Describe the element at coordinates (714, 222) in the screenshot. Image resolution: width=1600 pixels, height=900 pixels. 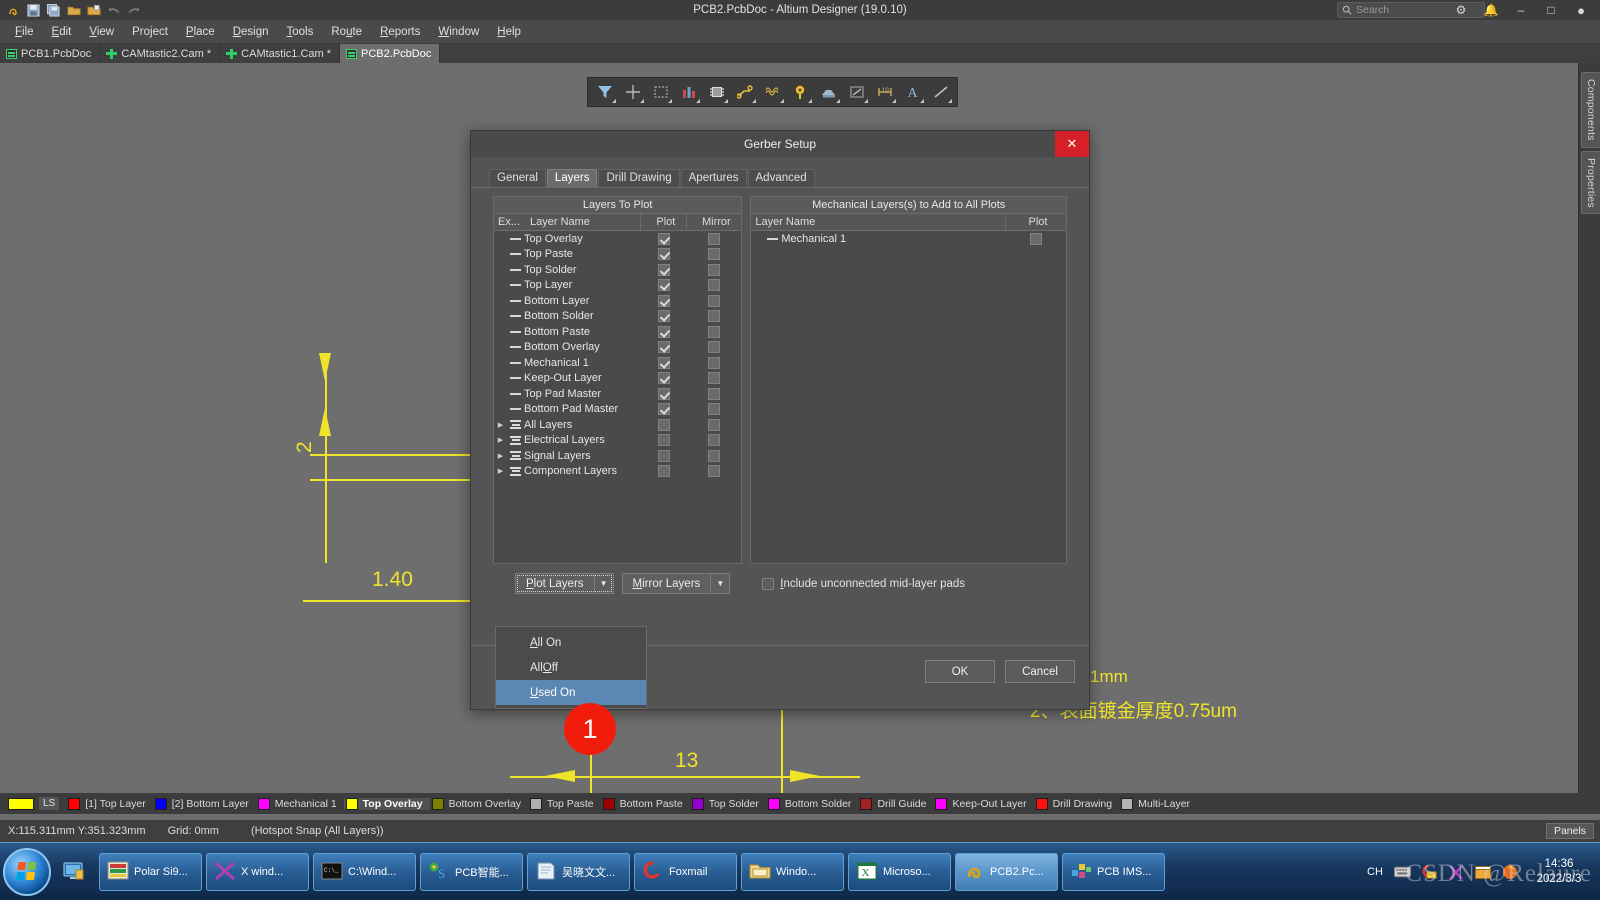
I see `column-header-mirror: Mirror` at that location.